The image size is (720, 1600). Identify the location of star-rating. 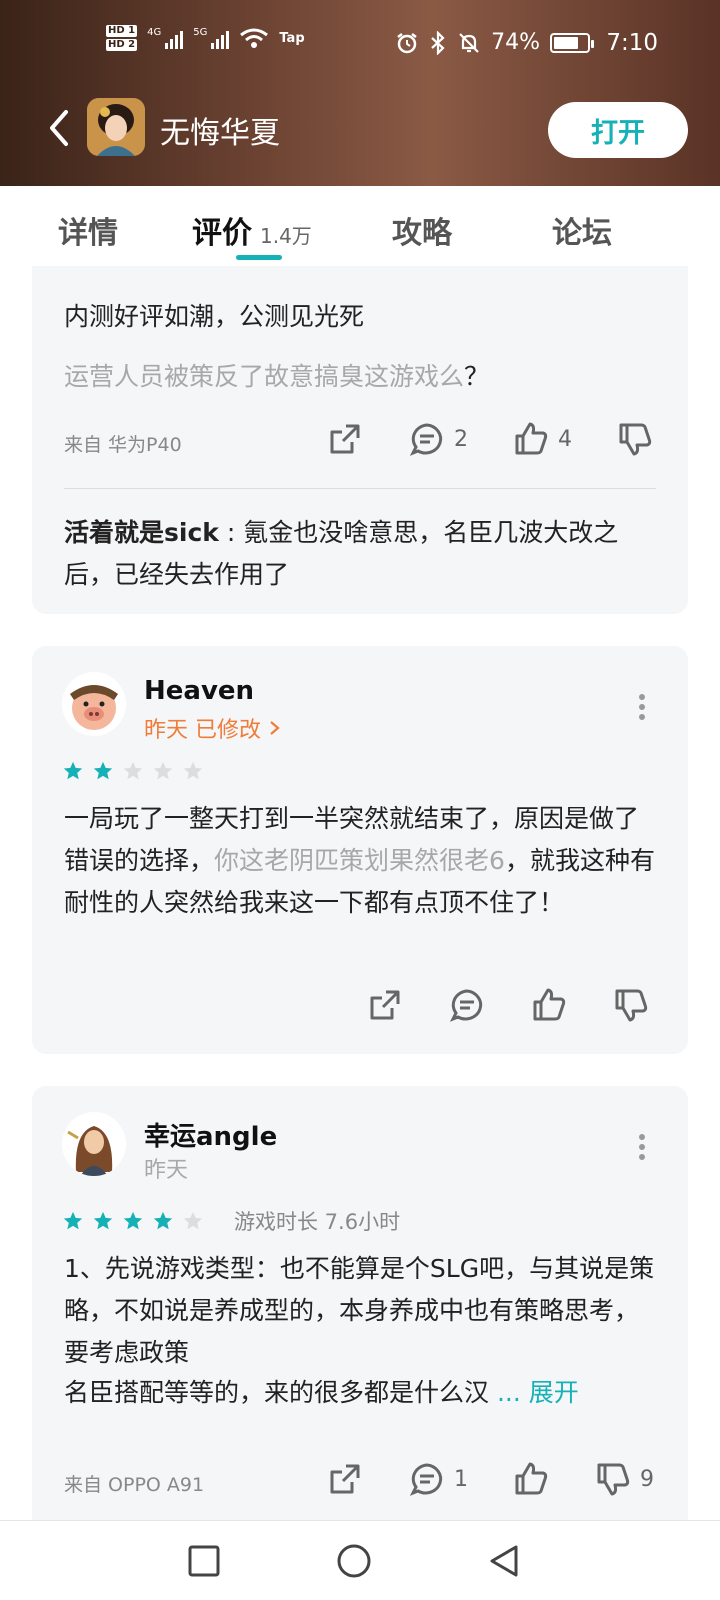
(133, 771).